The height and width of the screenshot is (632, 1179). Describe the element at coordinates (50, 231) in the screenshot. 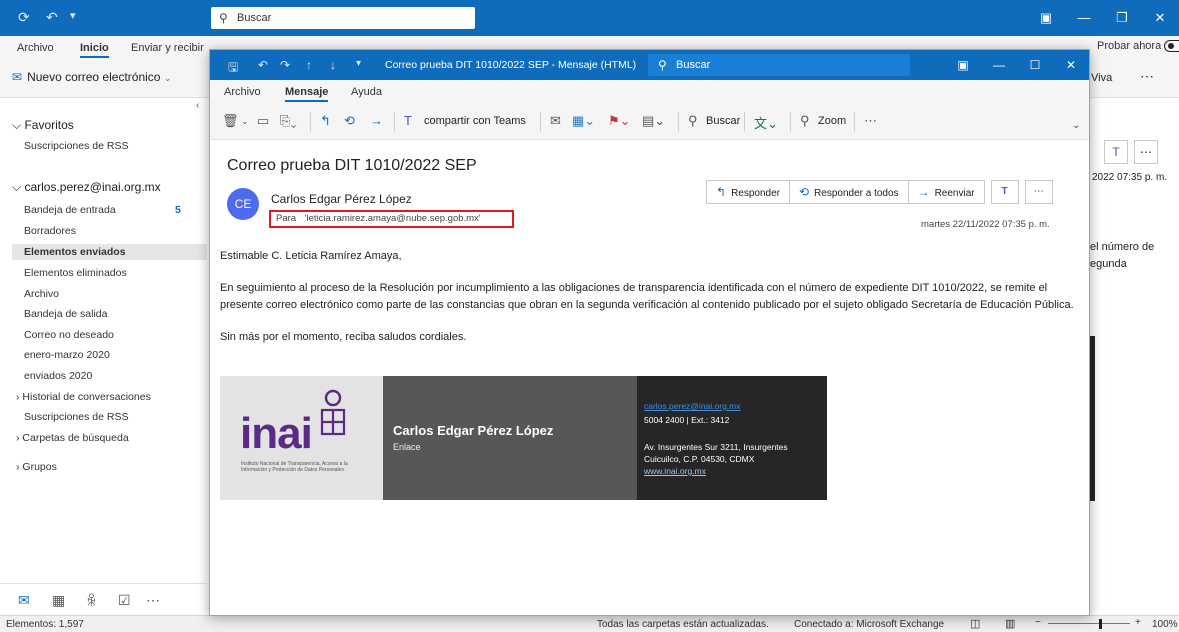

I see `folder-drafts: Borradores` at that location.